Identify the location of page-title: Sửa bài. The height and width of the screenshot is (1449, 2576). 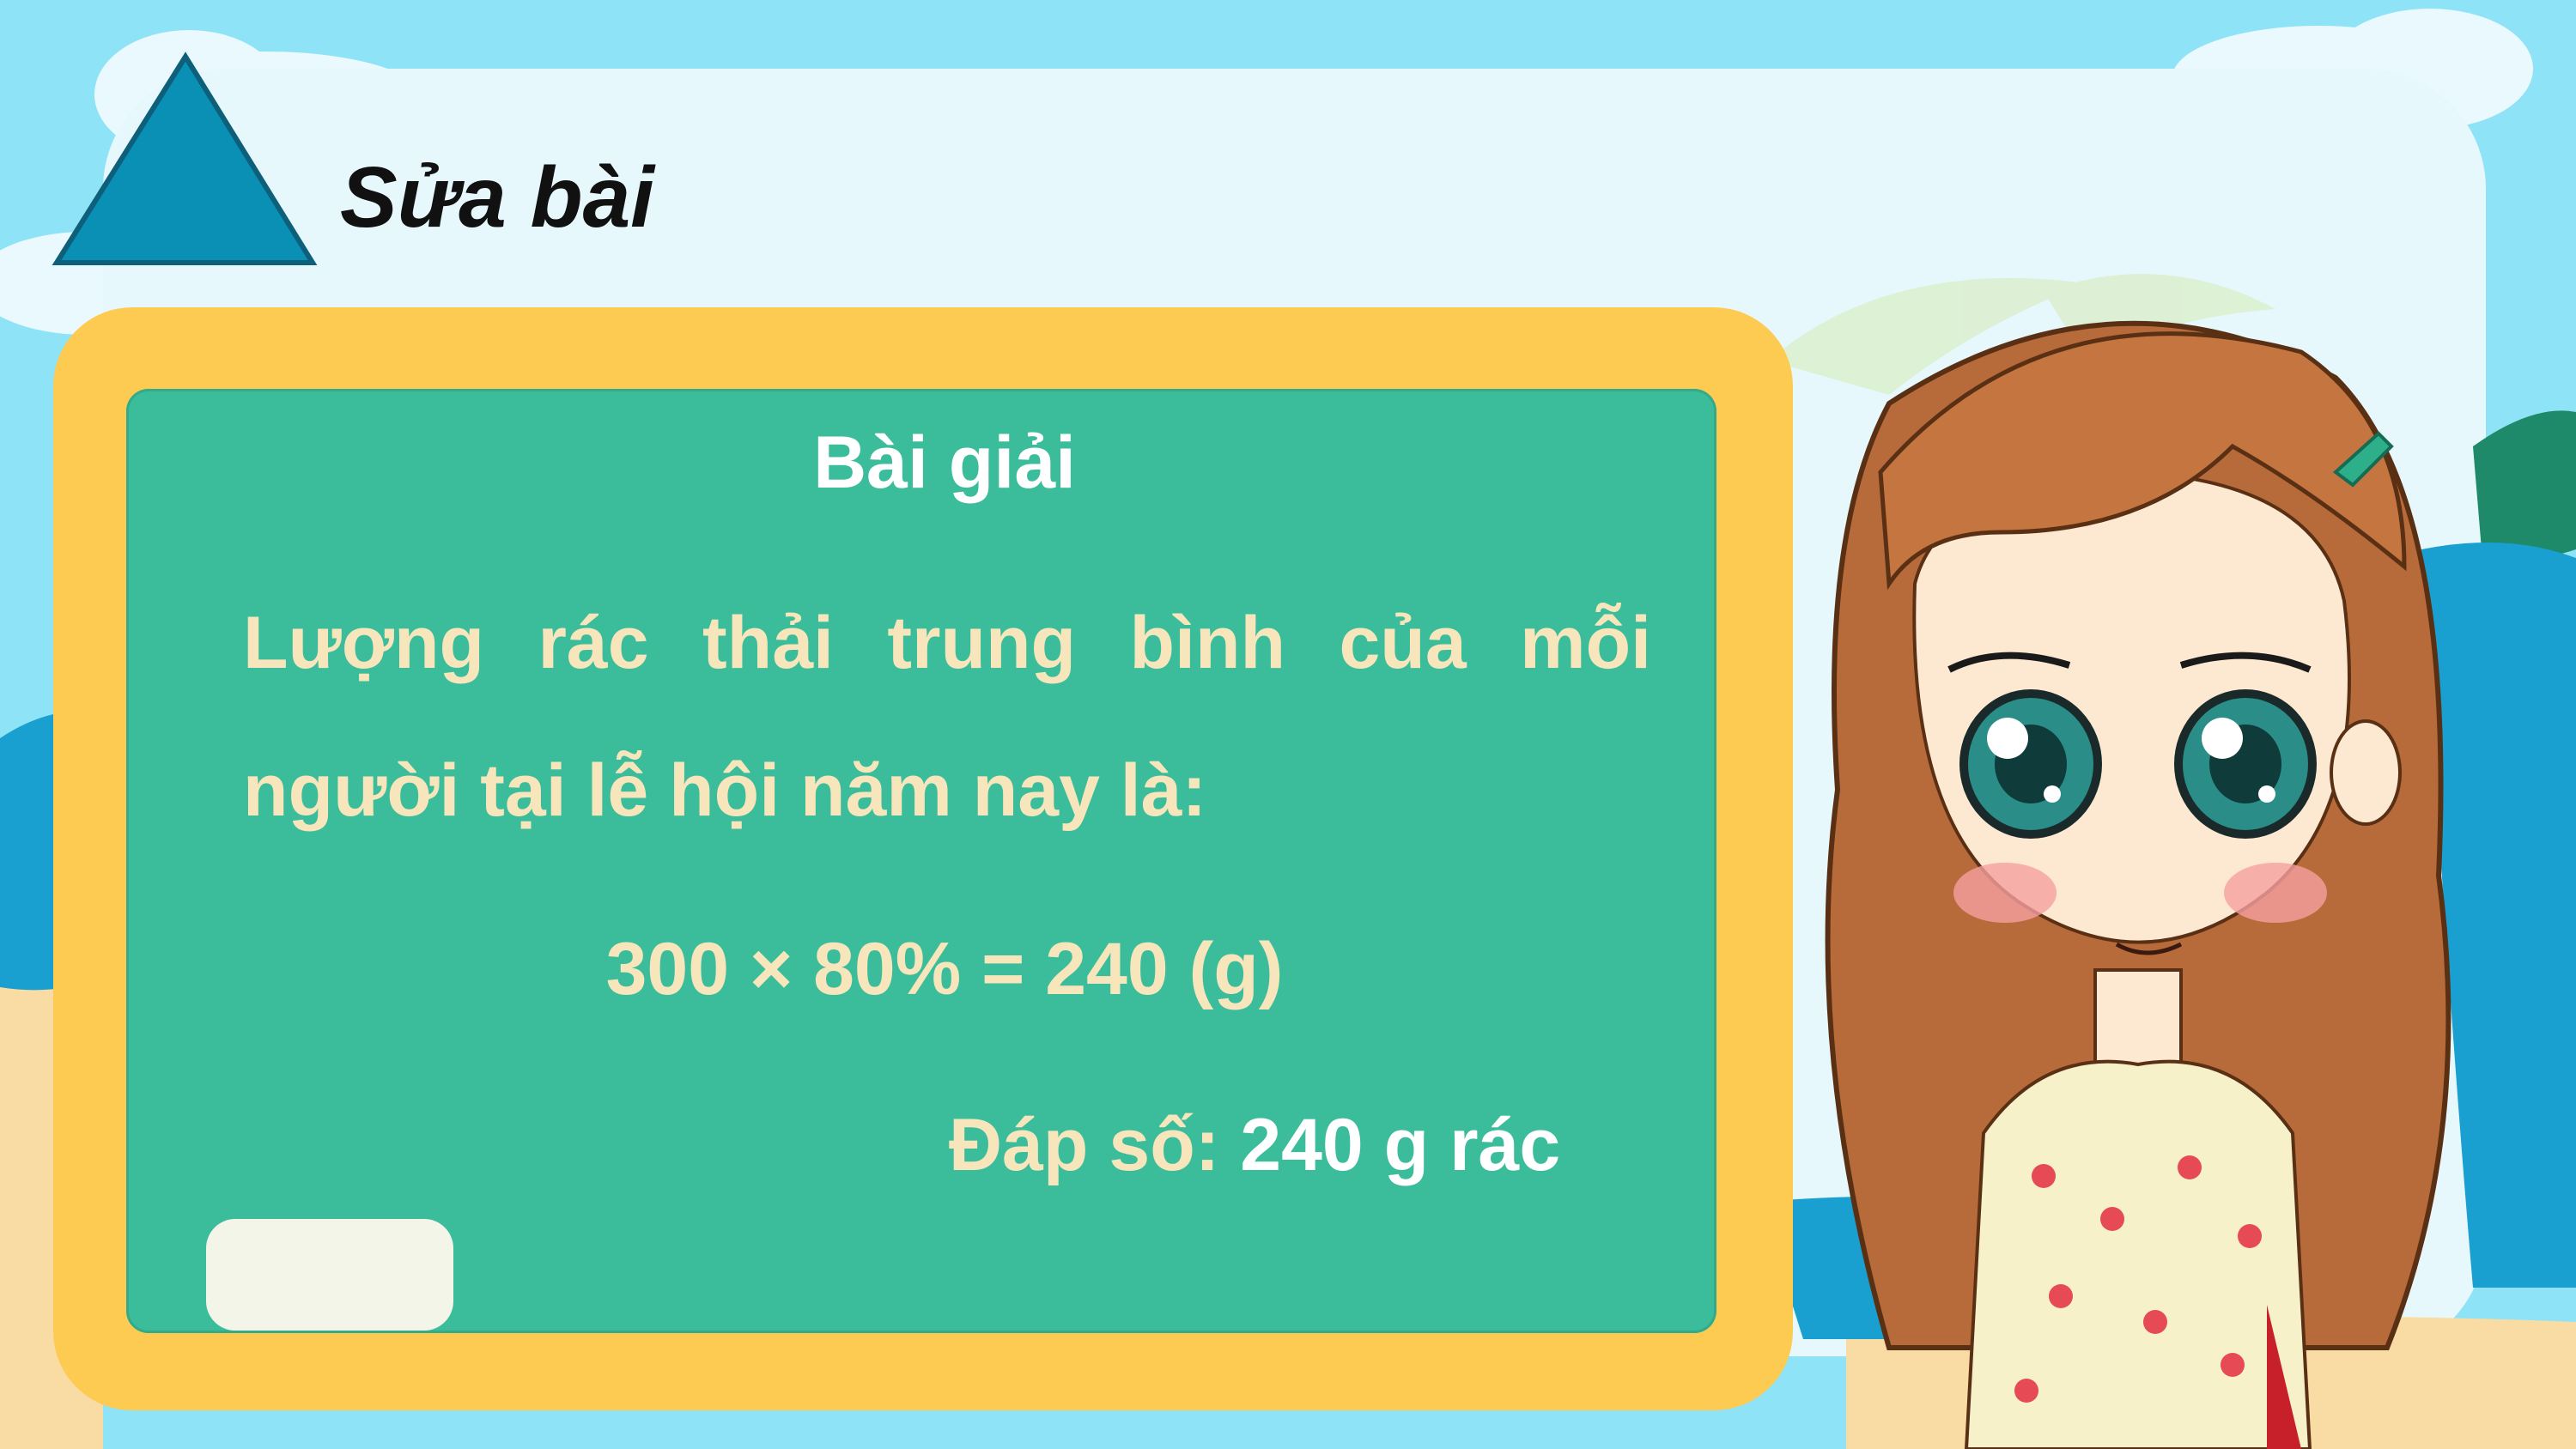
(497, 197).